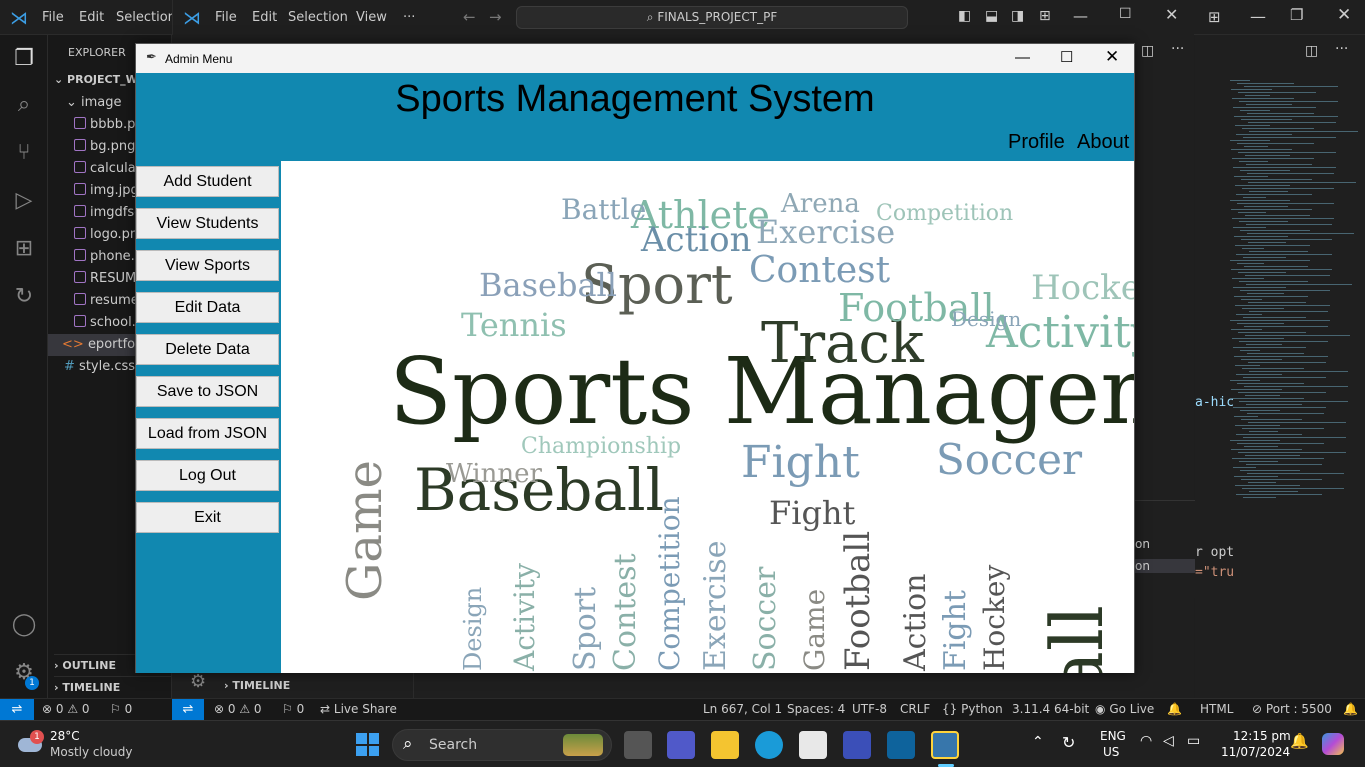 This screenshot has height=767, width=1365. I want to click on explorer-file-item: calculat, so click(107, 169).